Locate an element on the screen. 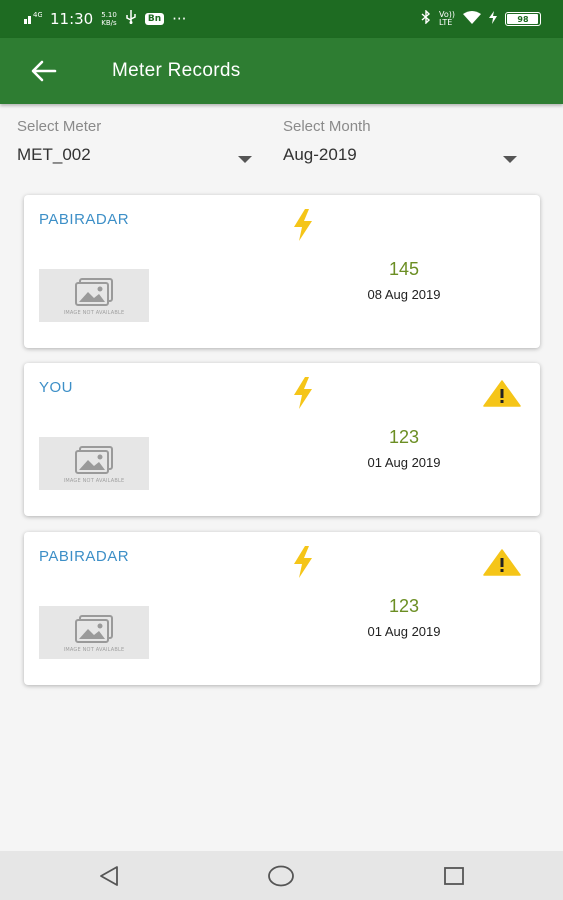  triangle-back-icon is located at coordinates (109, 876).